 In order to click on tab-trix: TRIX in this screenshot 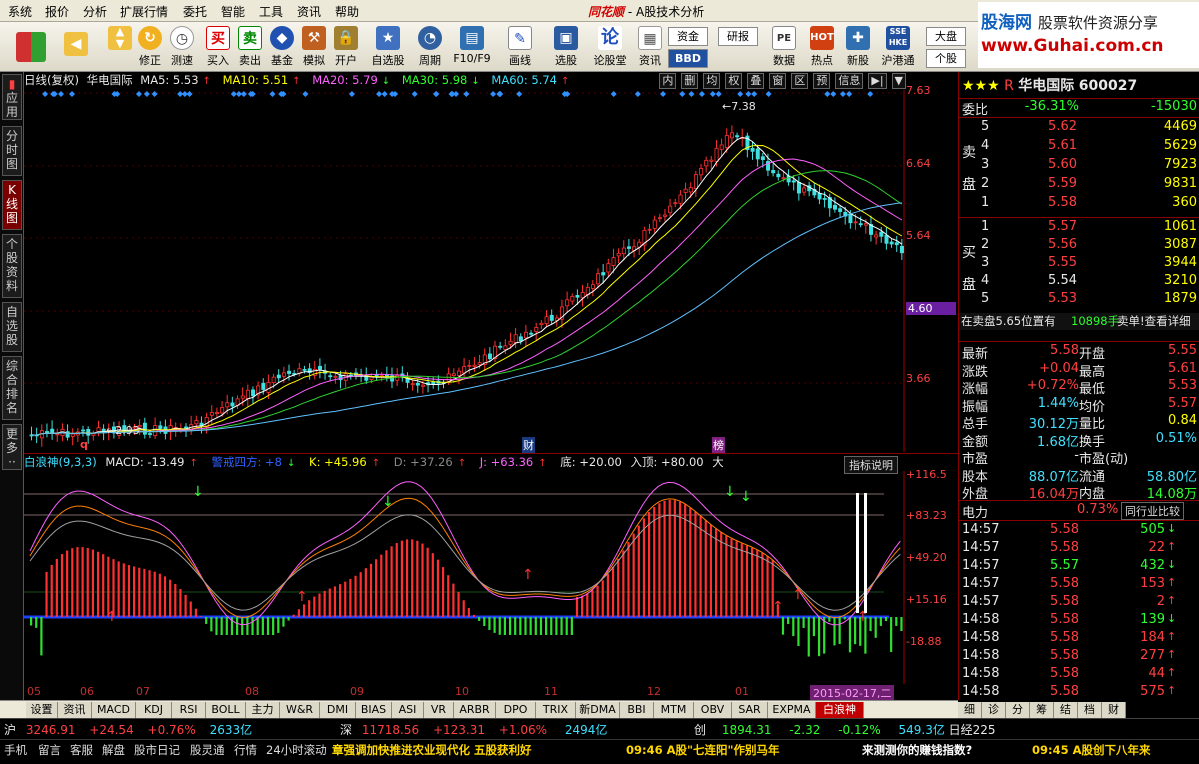, I will do `click(556, 710)`.